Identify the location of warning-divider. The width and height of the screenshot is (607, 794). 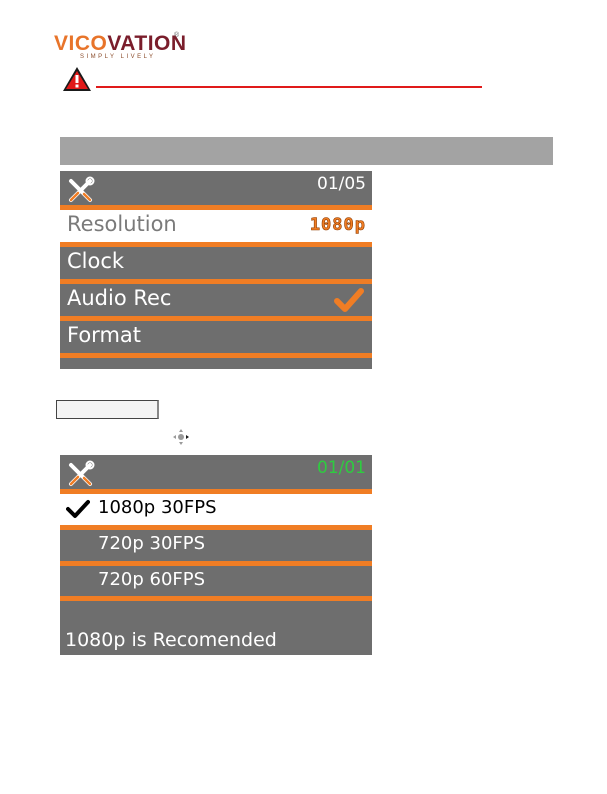
(289, 87).